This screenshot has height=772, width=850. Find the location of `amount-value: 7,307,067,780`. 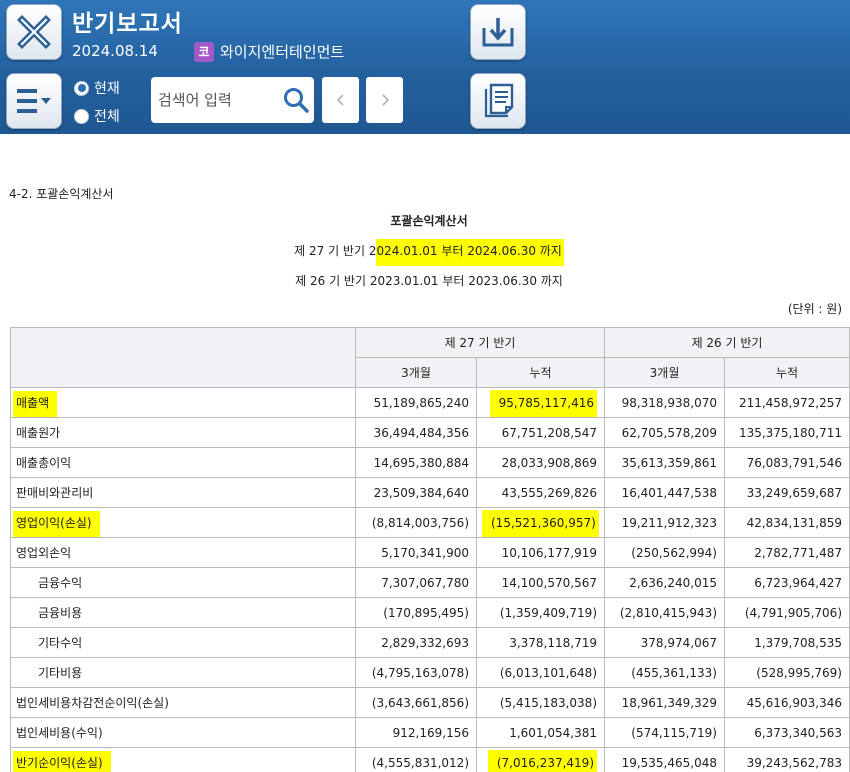

amount-value: 7,307,067,780 is located at coordinates (425, 582).